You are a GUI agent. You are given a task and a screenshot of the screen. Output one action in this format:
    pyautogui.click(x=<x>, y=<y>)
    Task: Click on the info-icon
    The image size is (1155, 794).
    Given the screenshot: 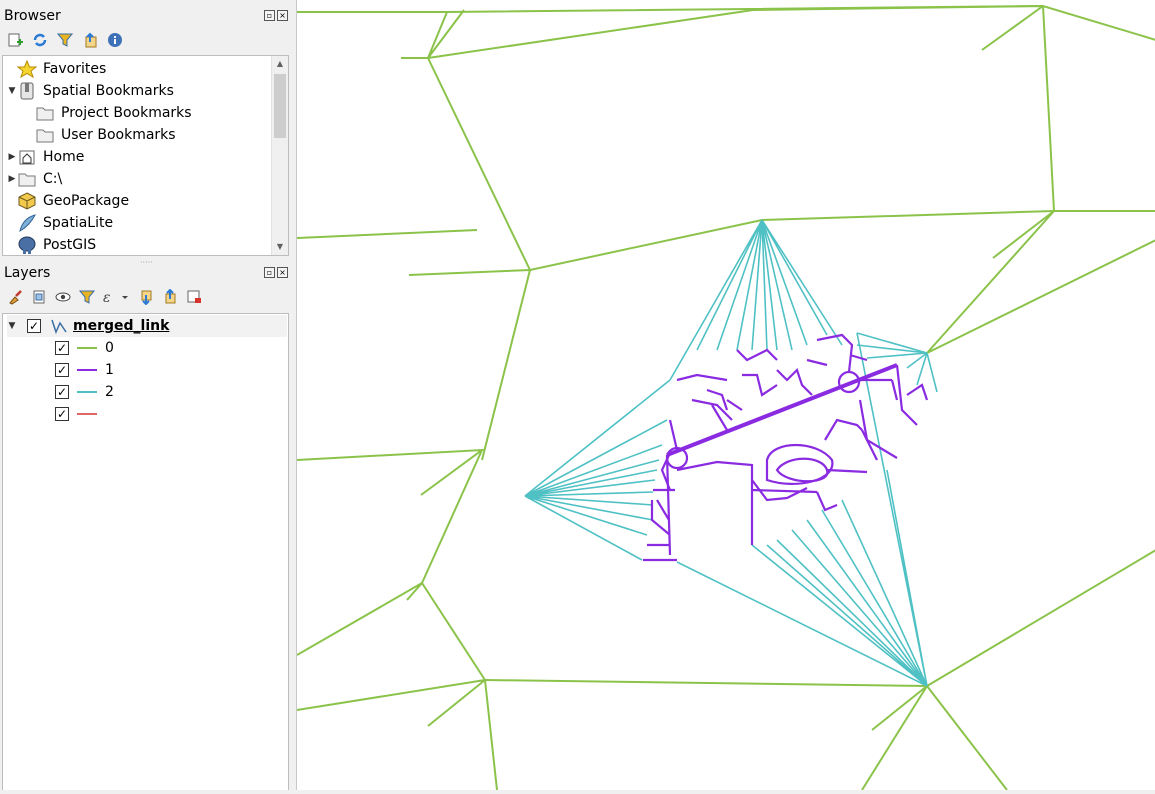 What is the action you would take?
    pyautogui.click(x=114, y=39)
    